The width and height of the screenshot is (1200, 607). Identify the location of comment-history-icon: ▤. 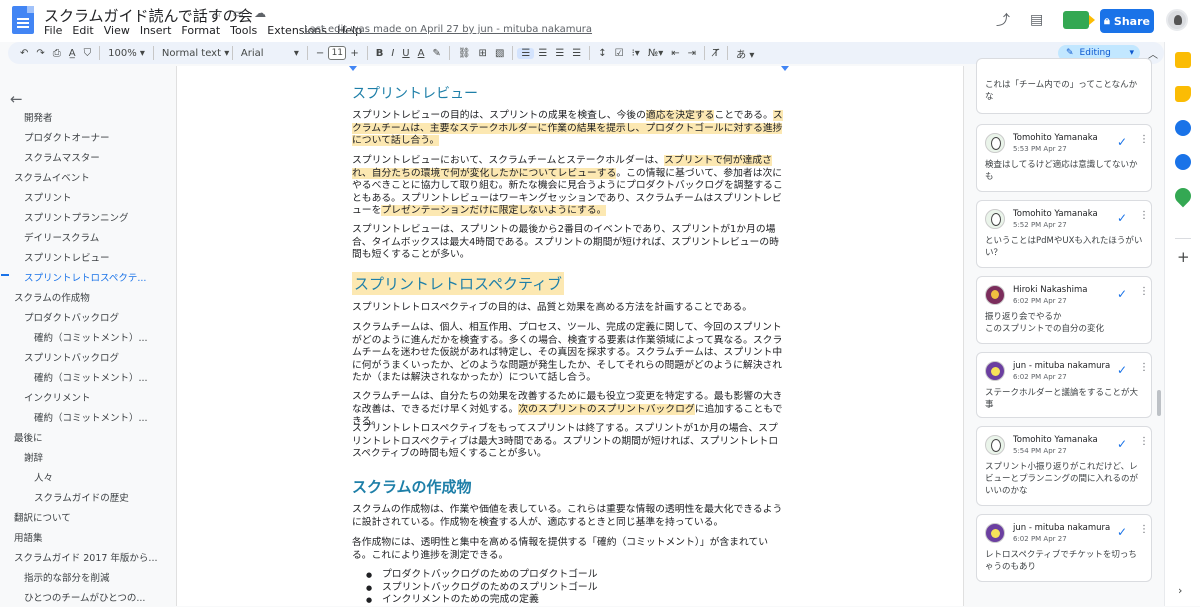
(1036, 20).